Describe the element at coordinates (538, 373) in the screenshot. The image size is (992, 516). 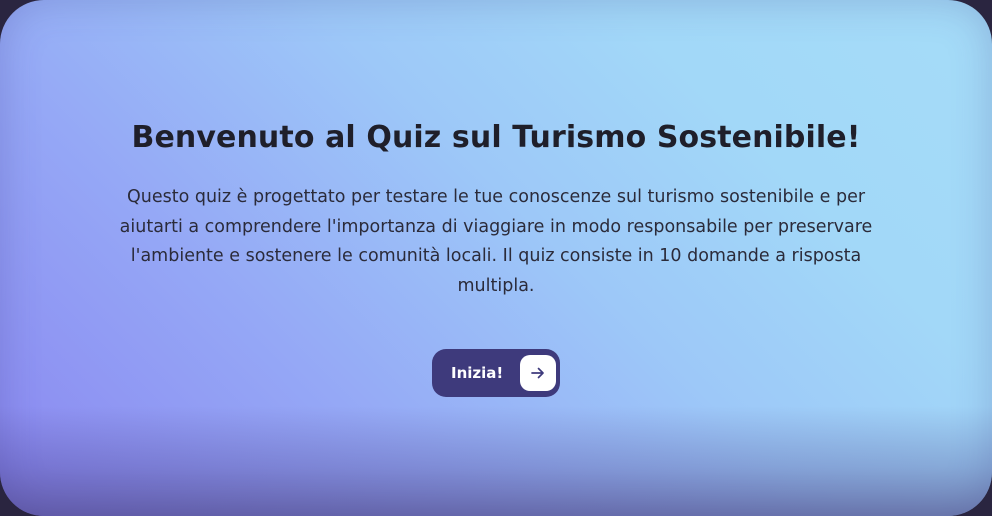
I see `arrow-right-icon` at that location.